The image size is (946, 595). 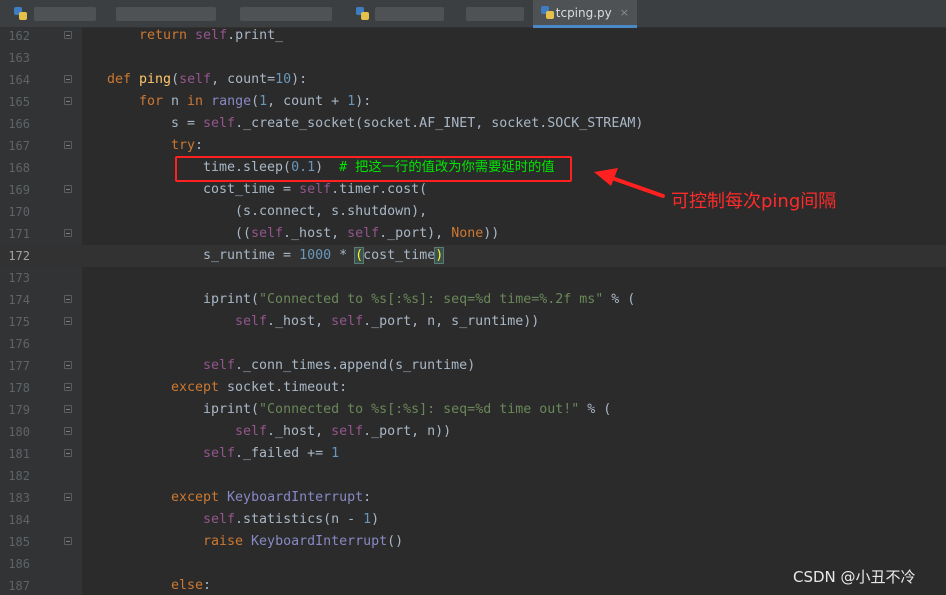 I want to click on code-token: iprint(, so click(x=231, y=409).